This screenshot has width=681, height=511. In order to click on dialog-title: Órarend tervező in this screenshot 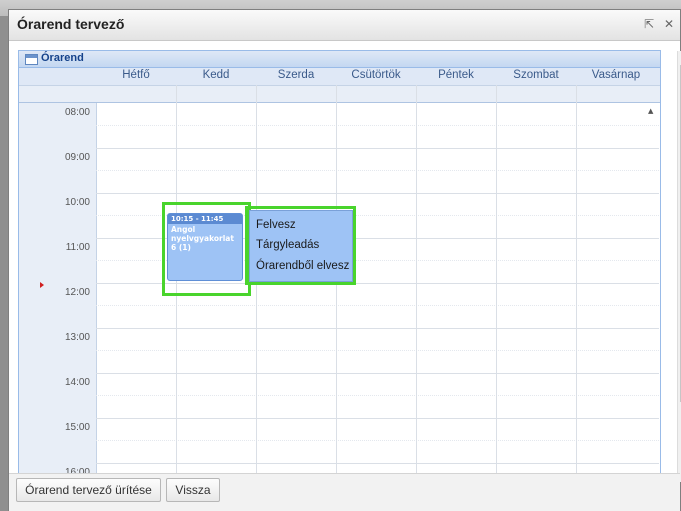, I will do `click(71, 24)`.